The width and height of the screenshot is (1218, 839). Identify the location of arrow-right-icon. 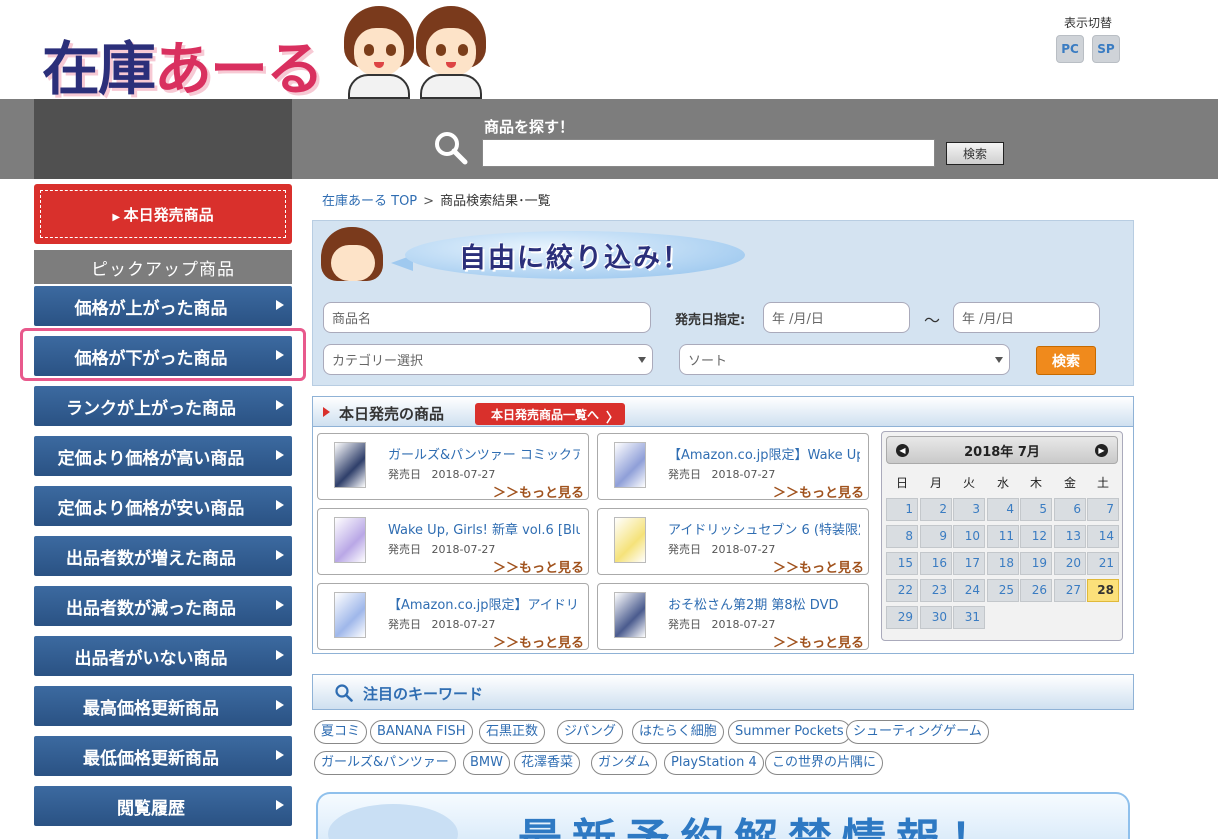
(280, 805).